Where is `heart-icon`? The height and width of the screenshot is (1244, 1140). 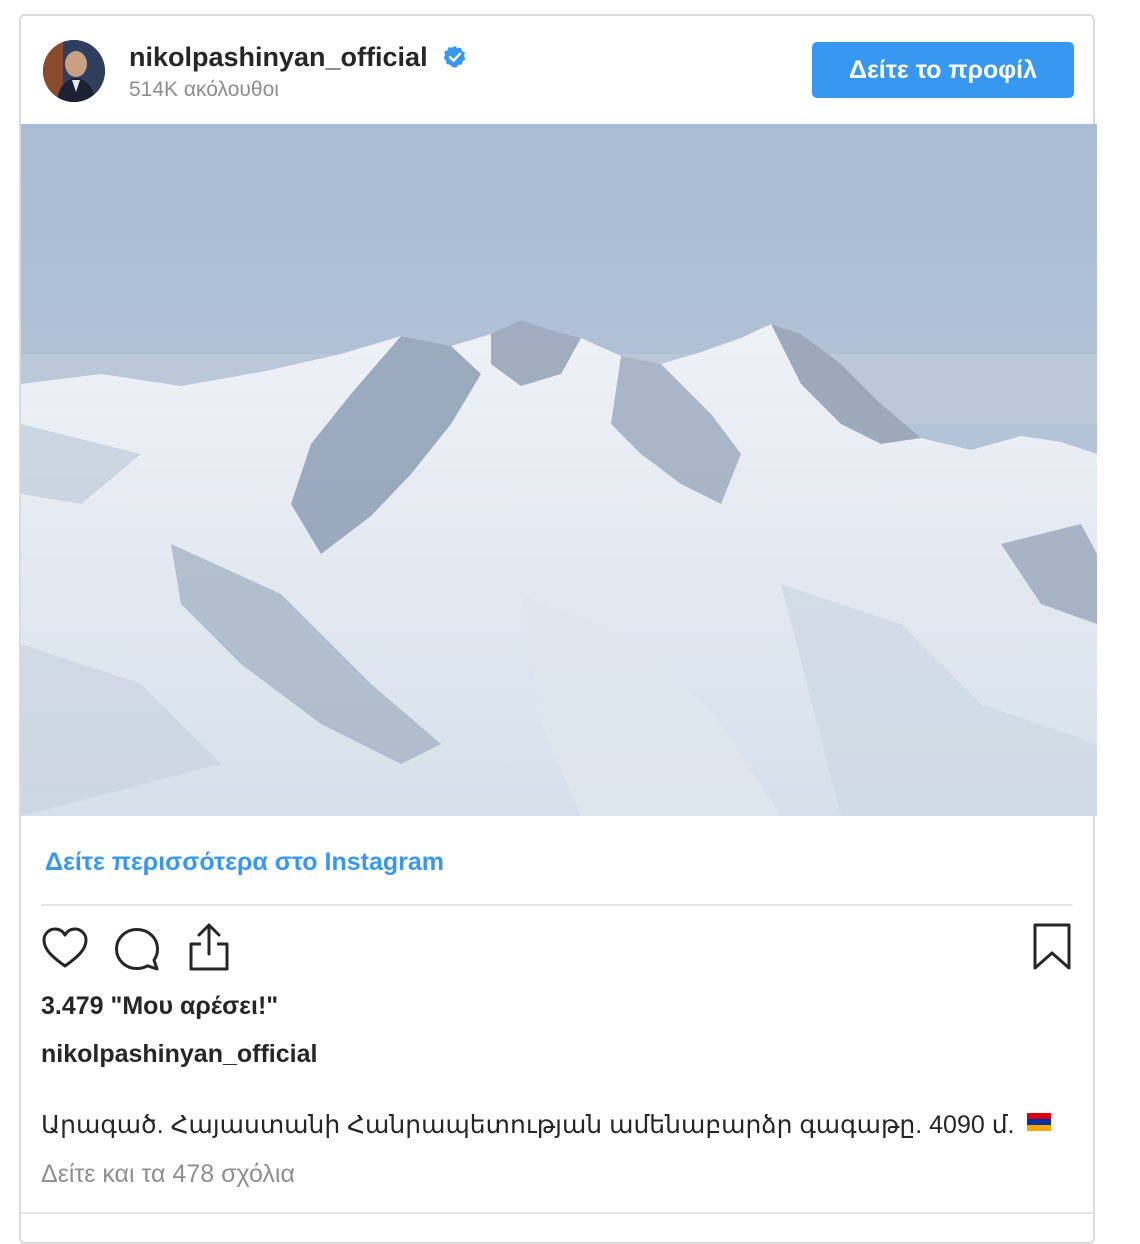
heart-icon is located at coordinates (65, 948).